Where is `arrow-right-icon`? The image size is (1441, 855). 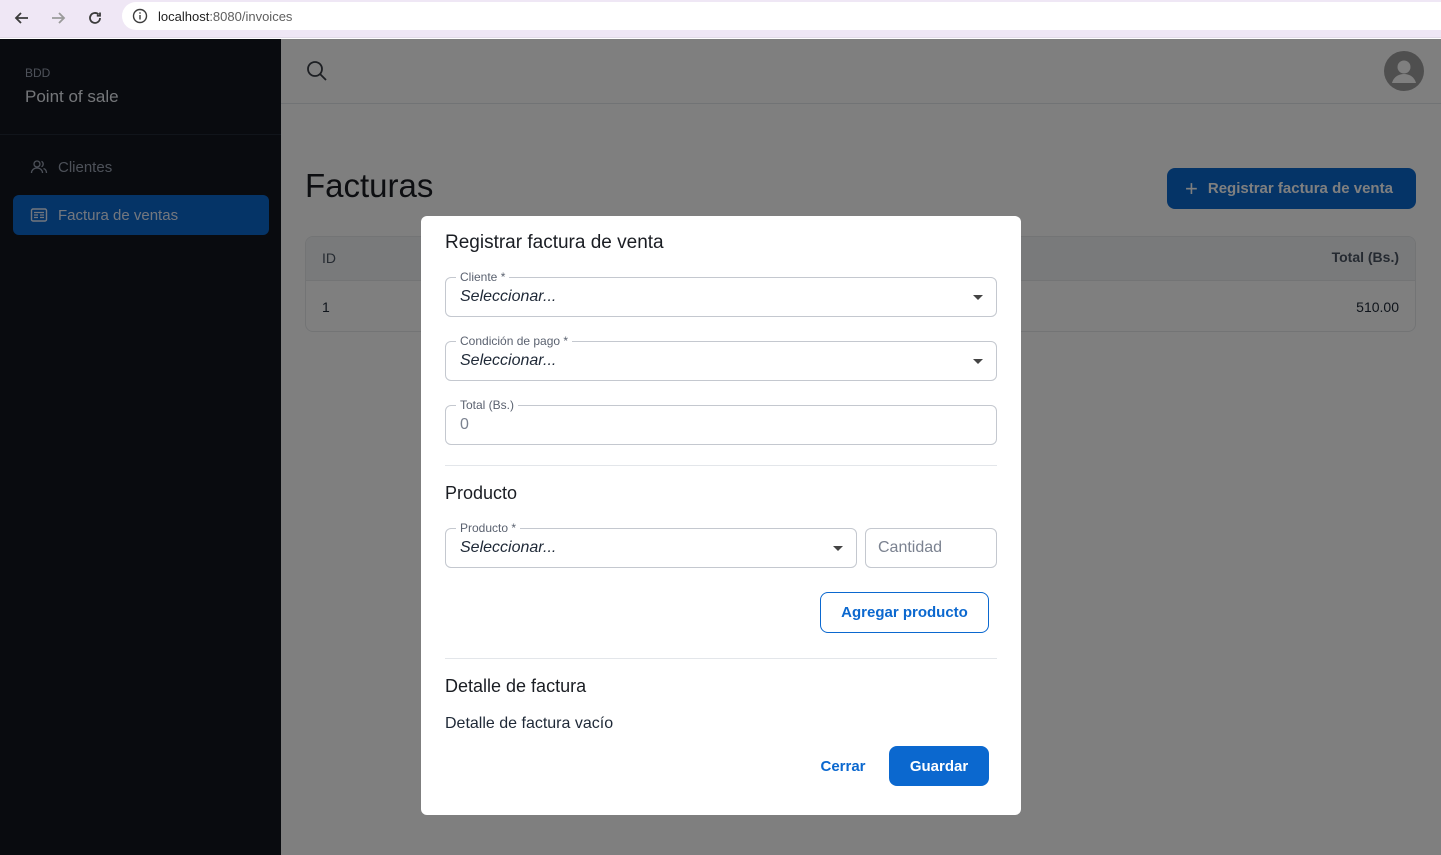 arrow-right-icon is located at coordinates (59, 18).